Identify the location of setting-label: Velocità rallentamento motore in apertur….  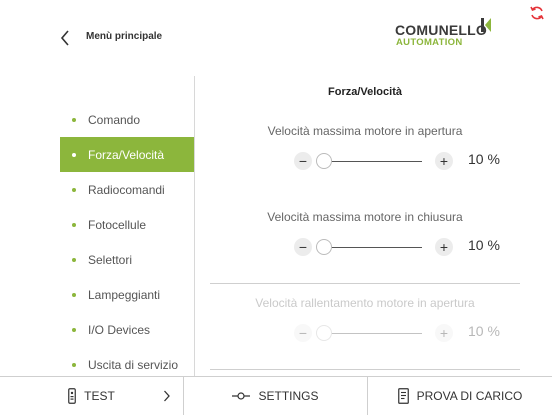
(365, 303).